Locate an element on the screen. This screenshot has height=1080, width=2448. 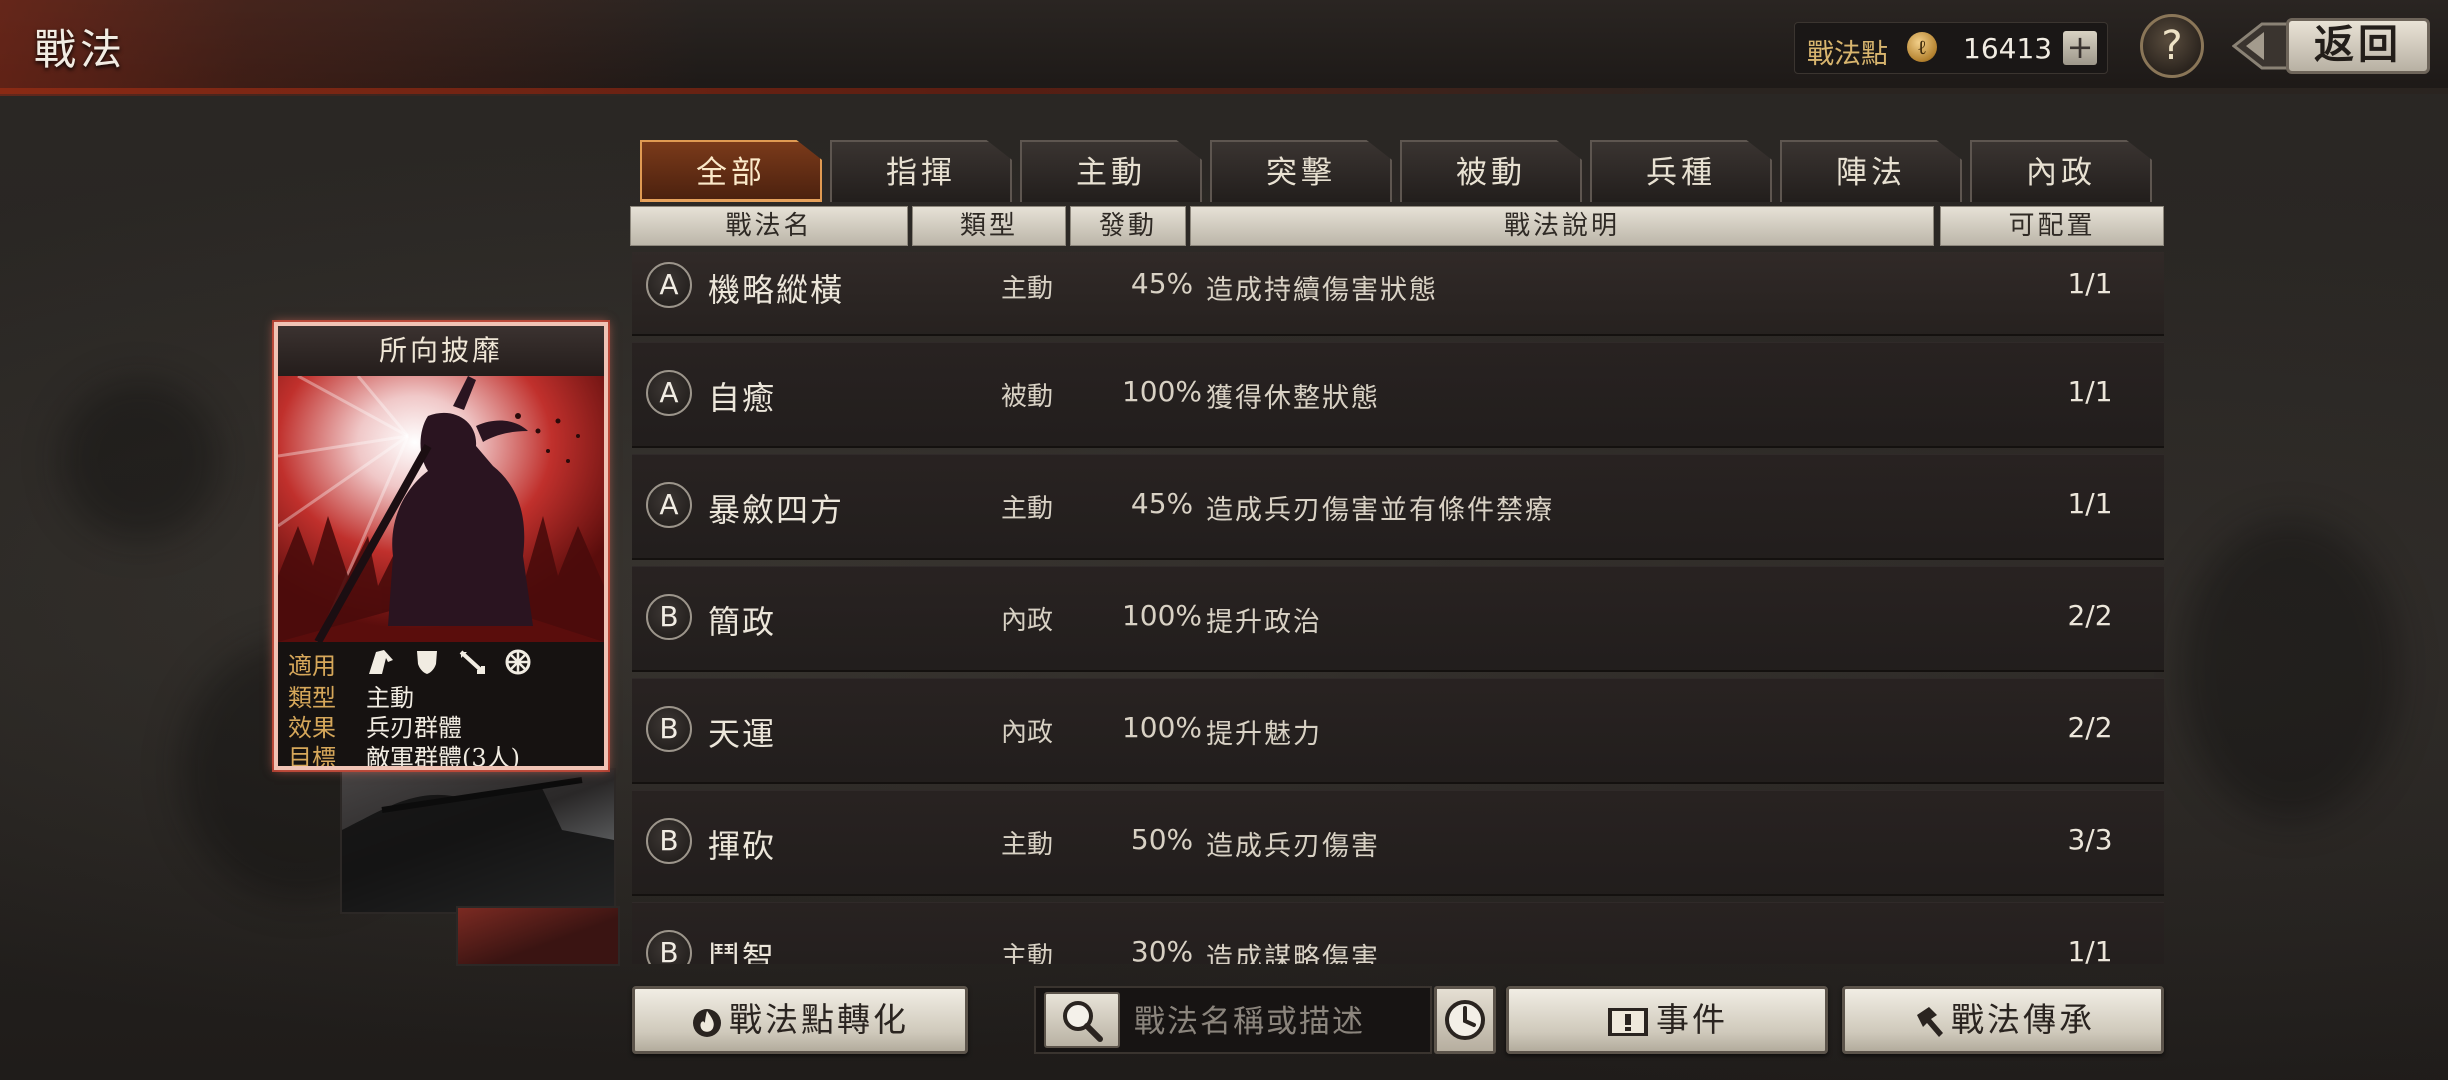
clock-icon is located at coordinates (1465, 1020).